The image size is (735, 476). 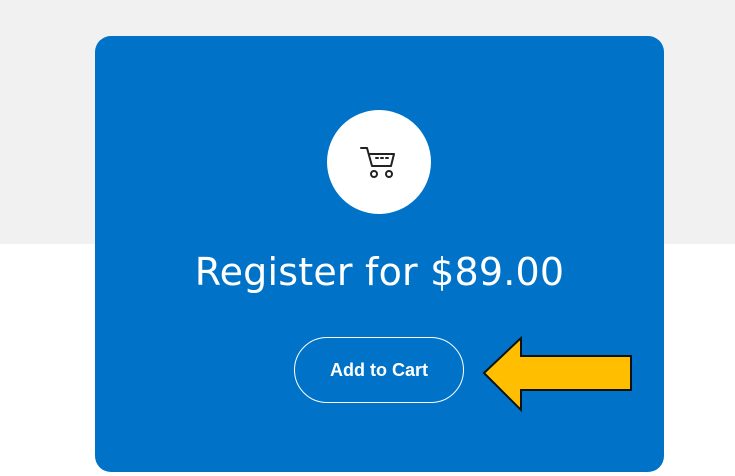 What do you see at coordinates (379, 370) in the screenshot?
I see `add-to-cart-button: Add to Cart` at bounding box center [379, 370].